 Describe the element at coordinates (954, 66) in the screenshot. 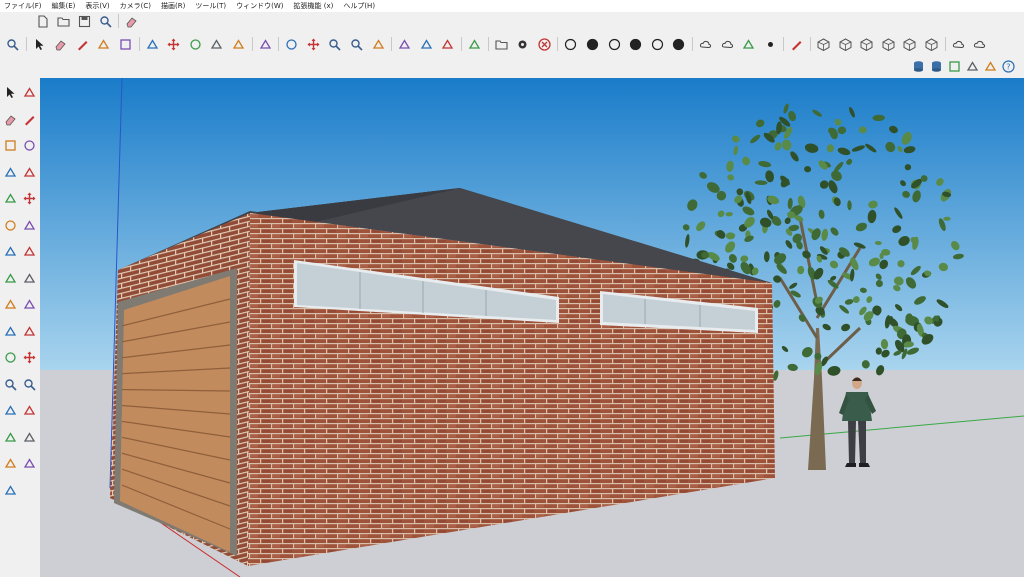

I see `table-icon` at that location.